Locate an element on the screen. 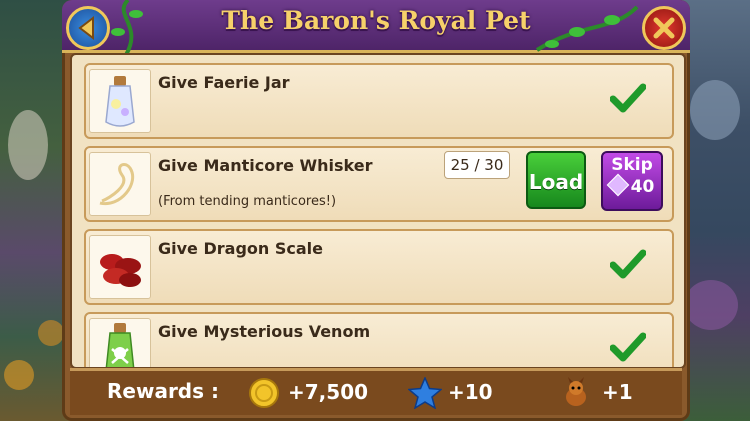  coin-icon is located at coordinates (264, 393).